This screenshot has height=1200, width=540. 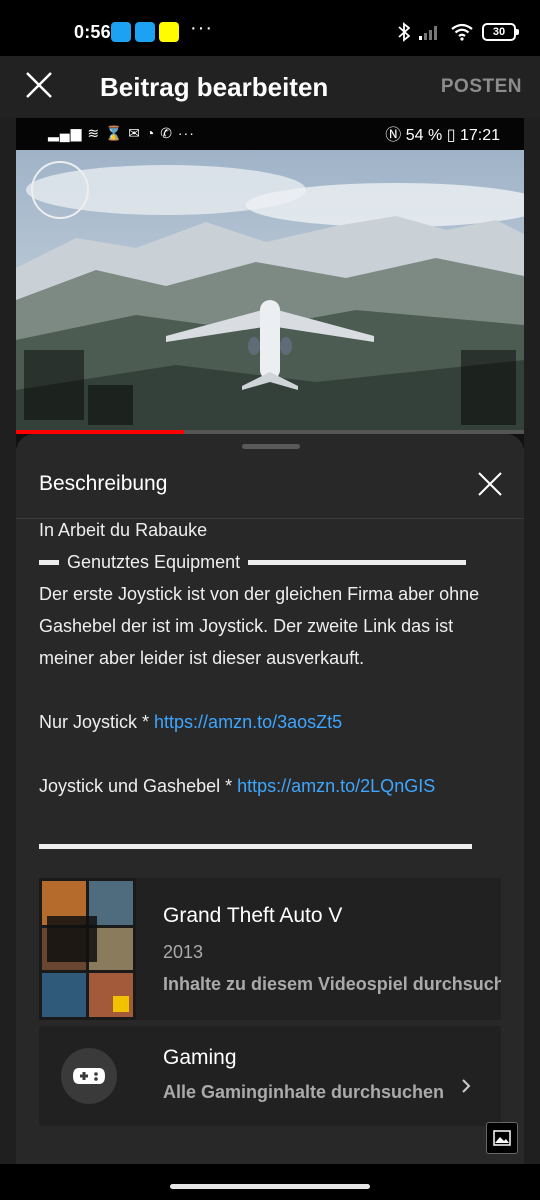 I want to click on equipment-heading: Genutztes Equipment, so click(x=274, y=562).